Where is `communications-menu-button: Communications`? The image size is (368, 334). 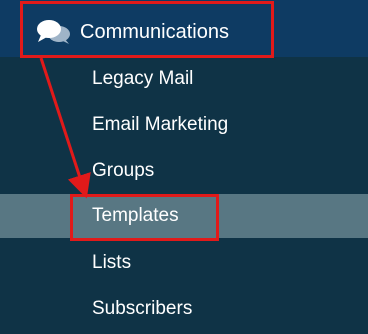
communications-menu-button: Communications is located at coordinates (146, 31).